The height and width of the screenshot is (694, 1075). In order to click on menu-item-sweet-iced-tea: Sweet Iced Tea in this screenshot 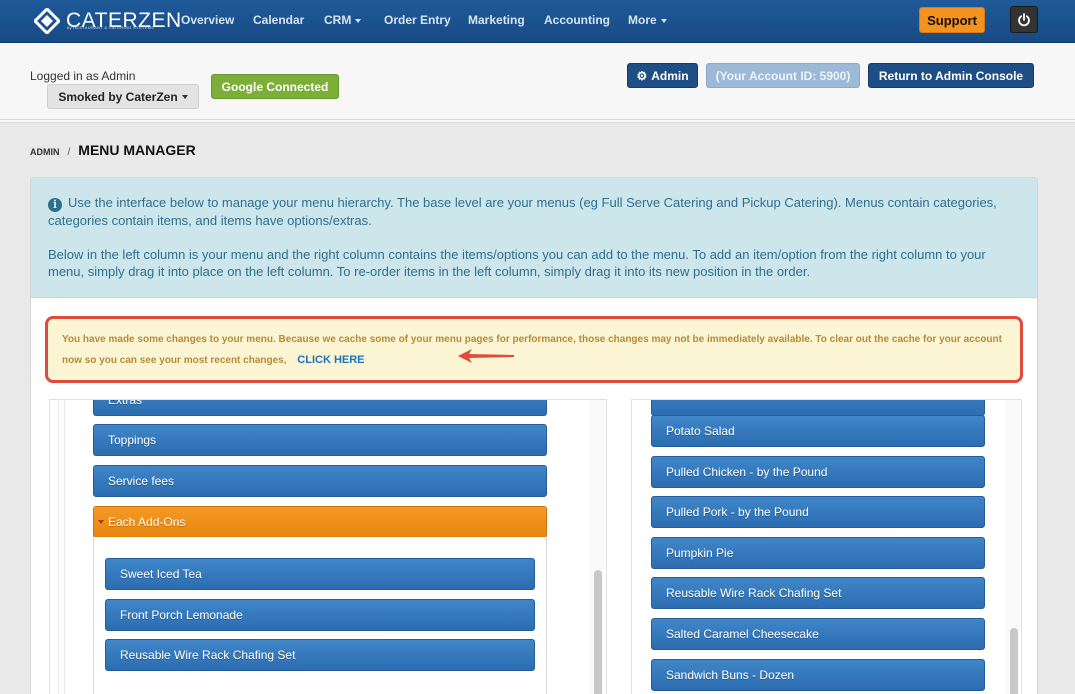, I will do `click(320, 574)`.